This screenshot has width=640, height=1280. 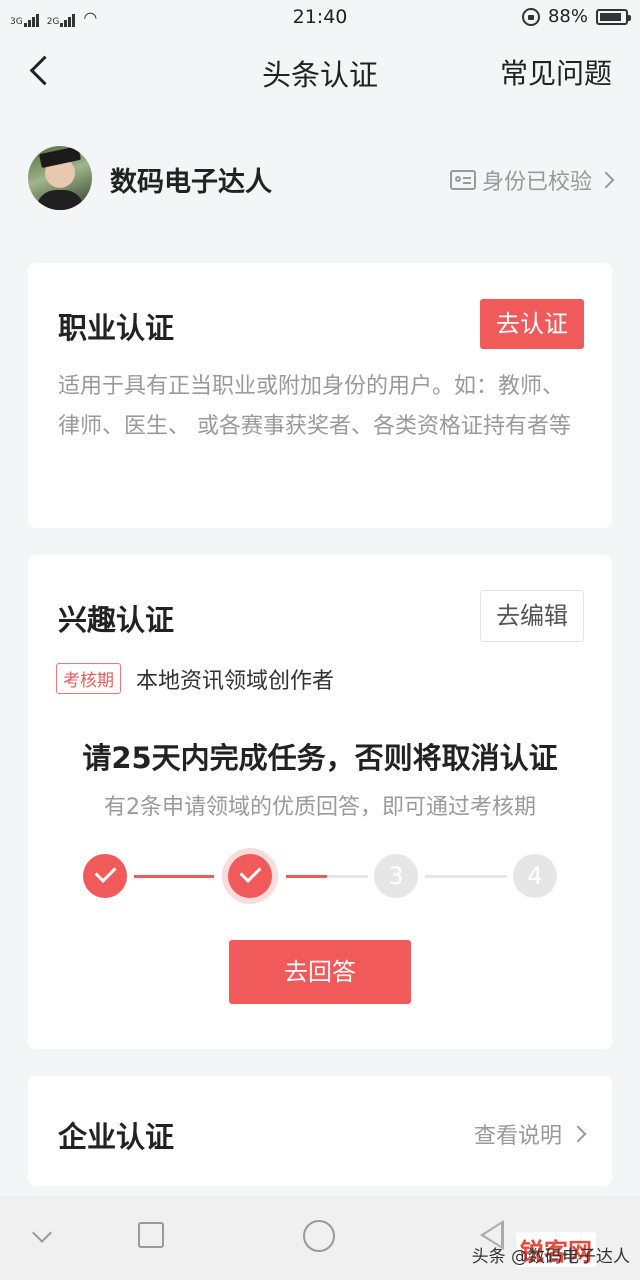 I want to click on status-bar: 3G 2G ◠ 21:40 88%, so click(x=320, y=17).